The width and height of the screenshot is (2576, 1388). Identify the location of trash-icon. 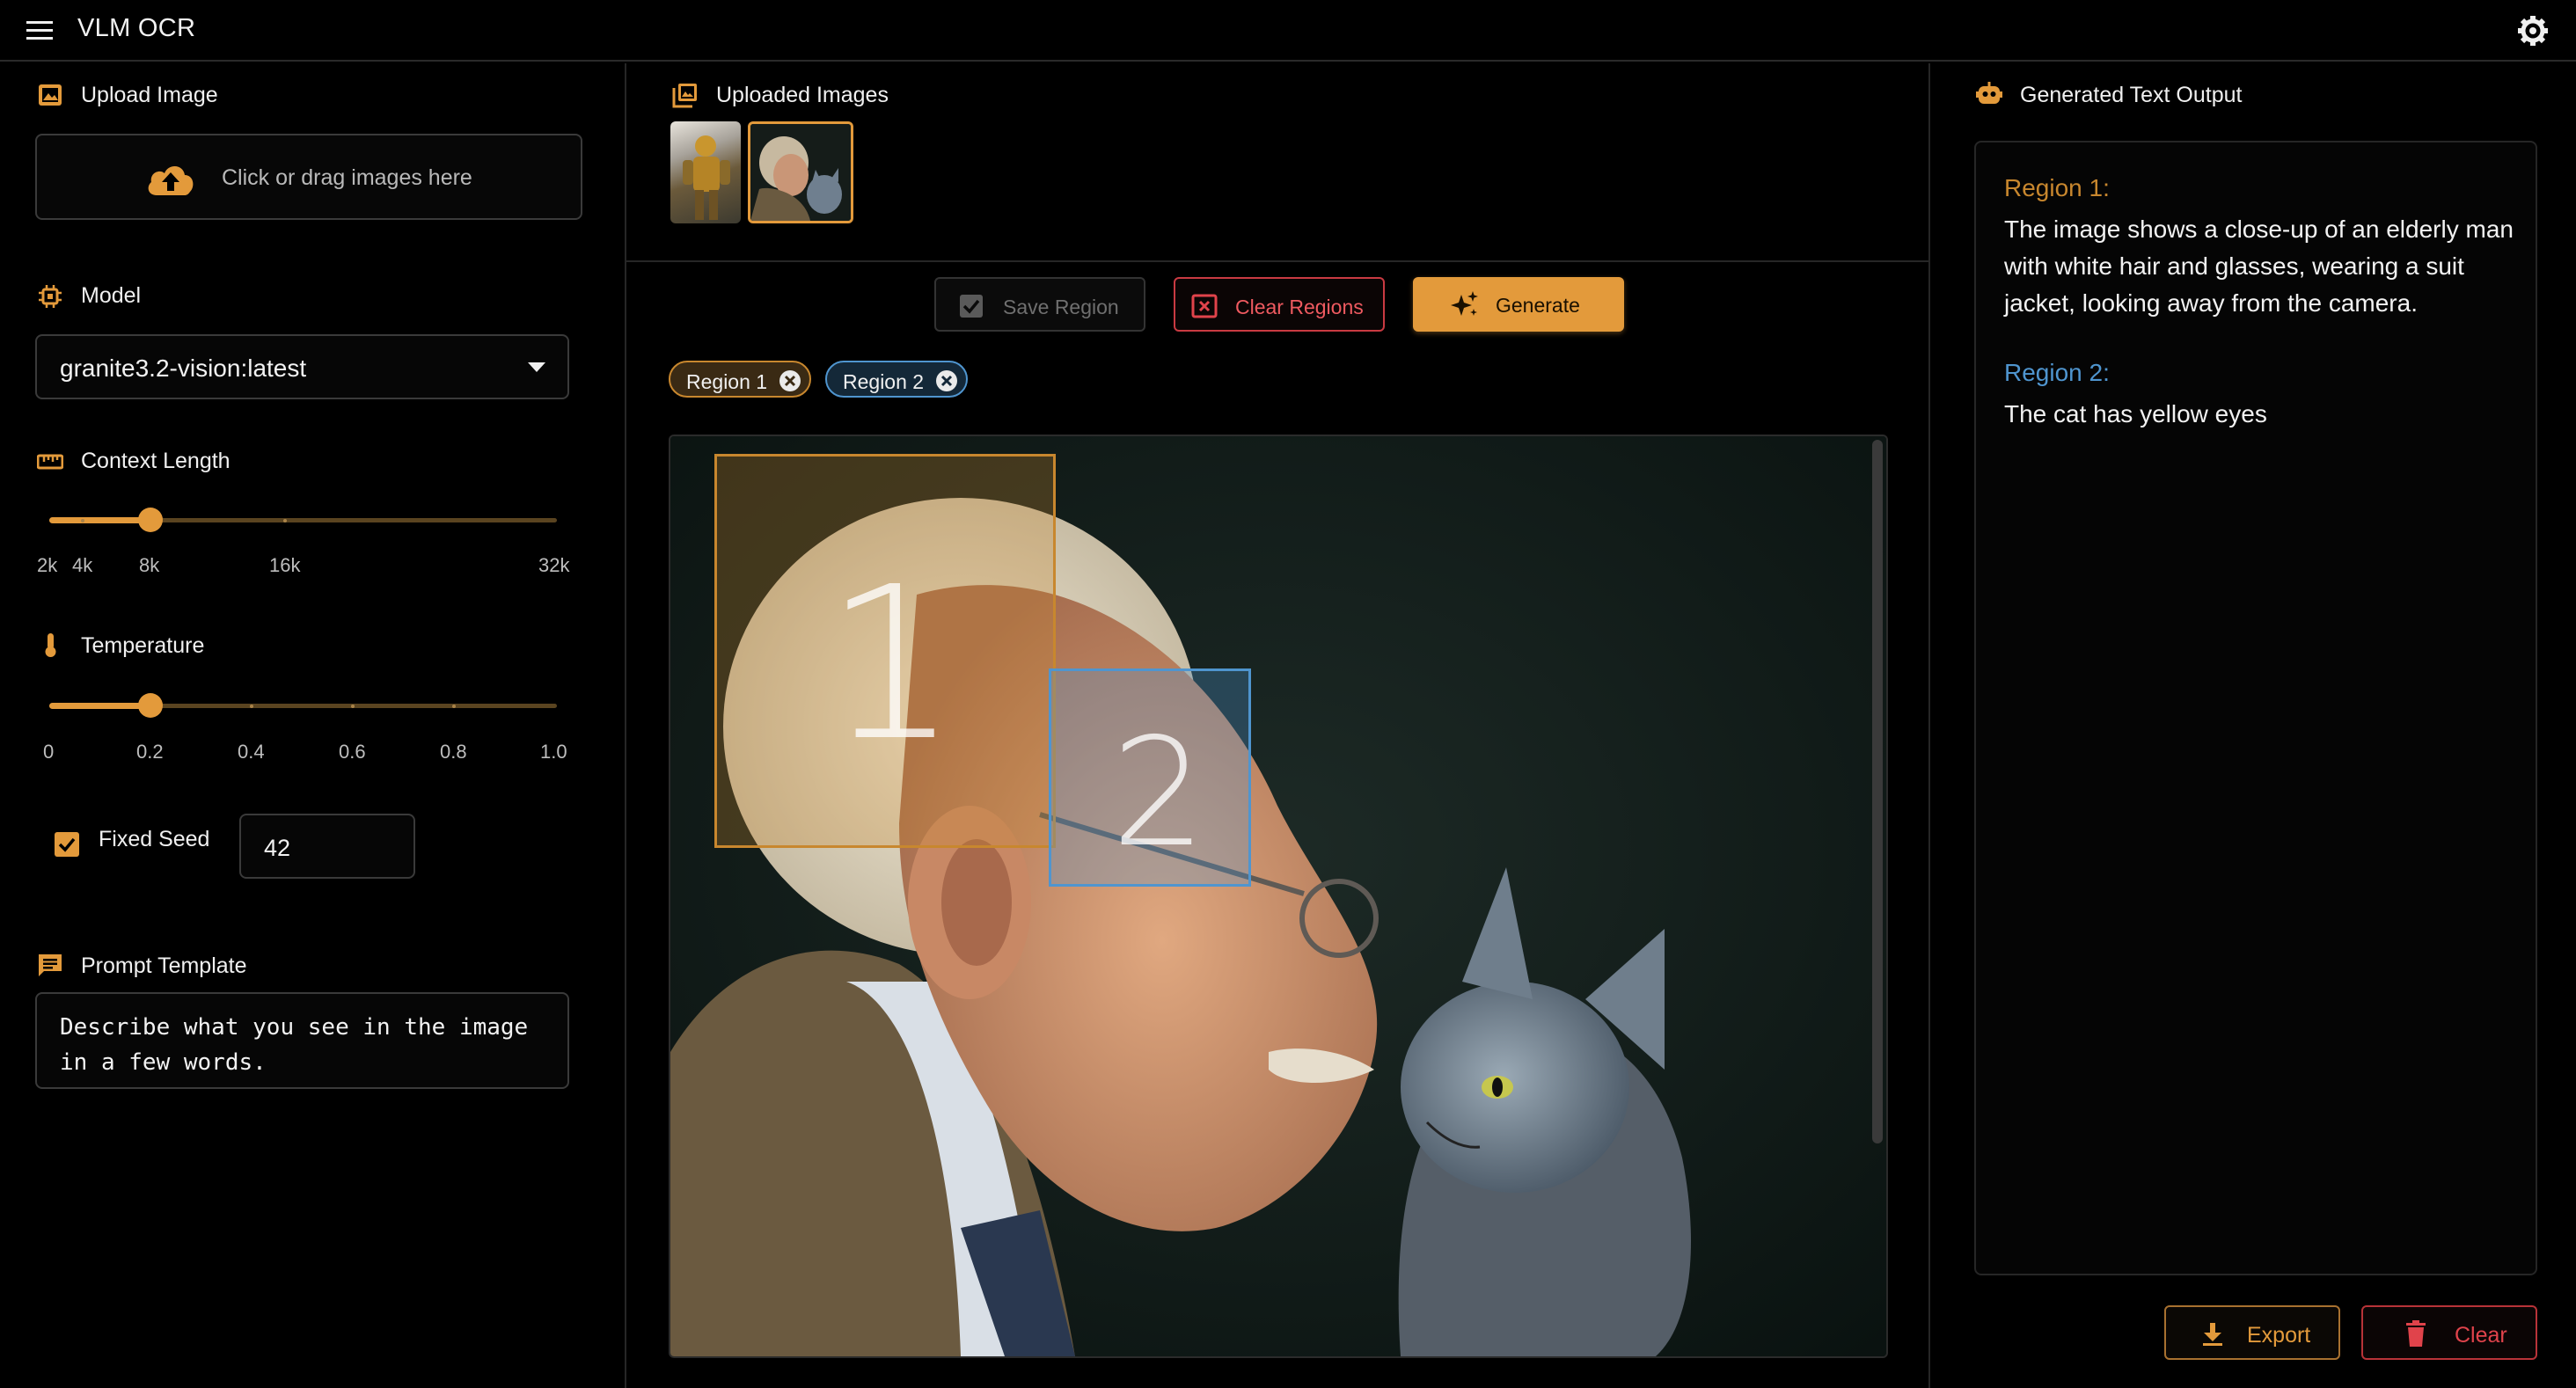
(2416, 1334).